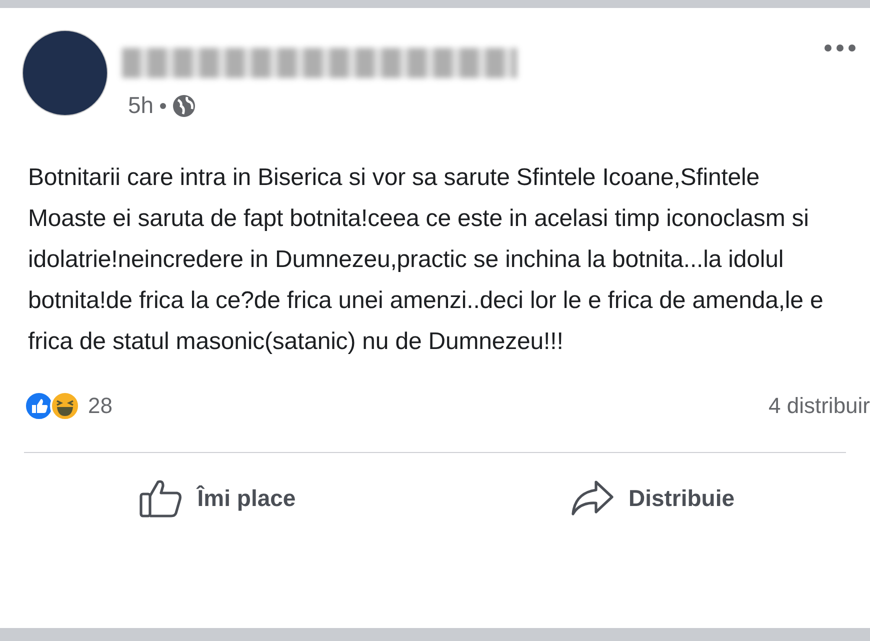  Describe the element at coordinates (163, 105) in the screenshot. I see `dot-separator-icon` at that location.